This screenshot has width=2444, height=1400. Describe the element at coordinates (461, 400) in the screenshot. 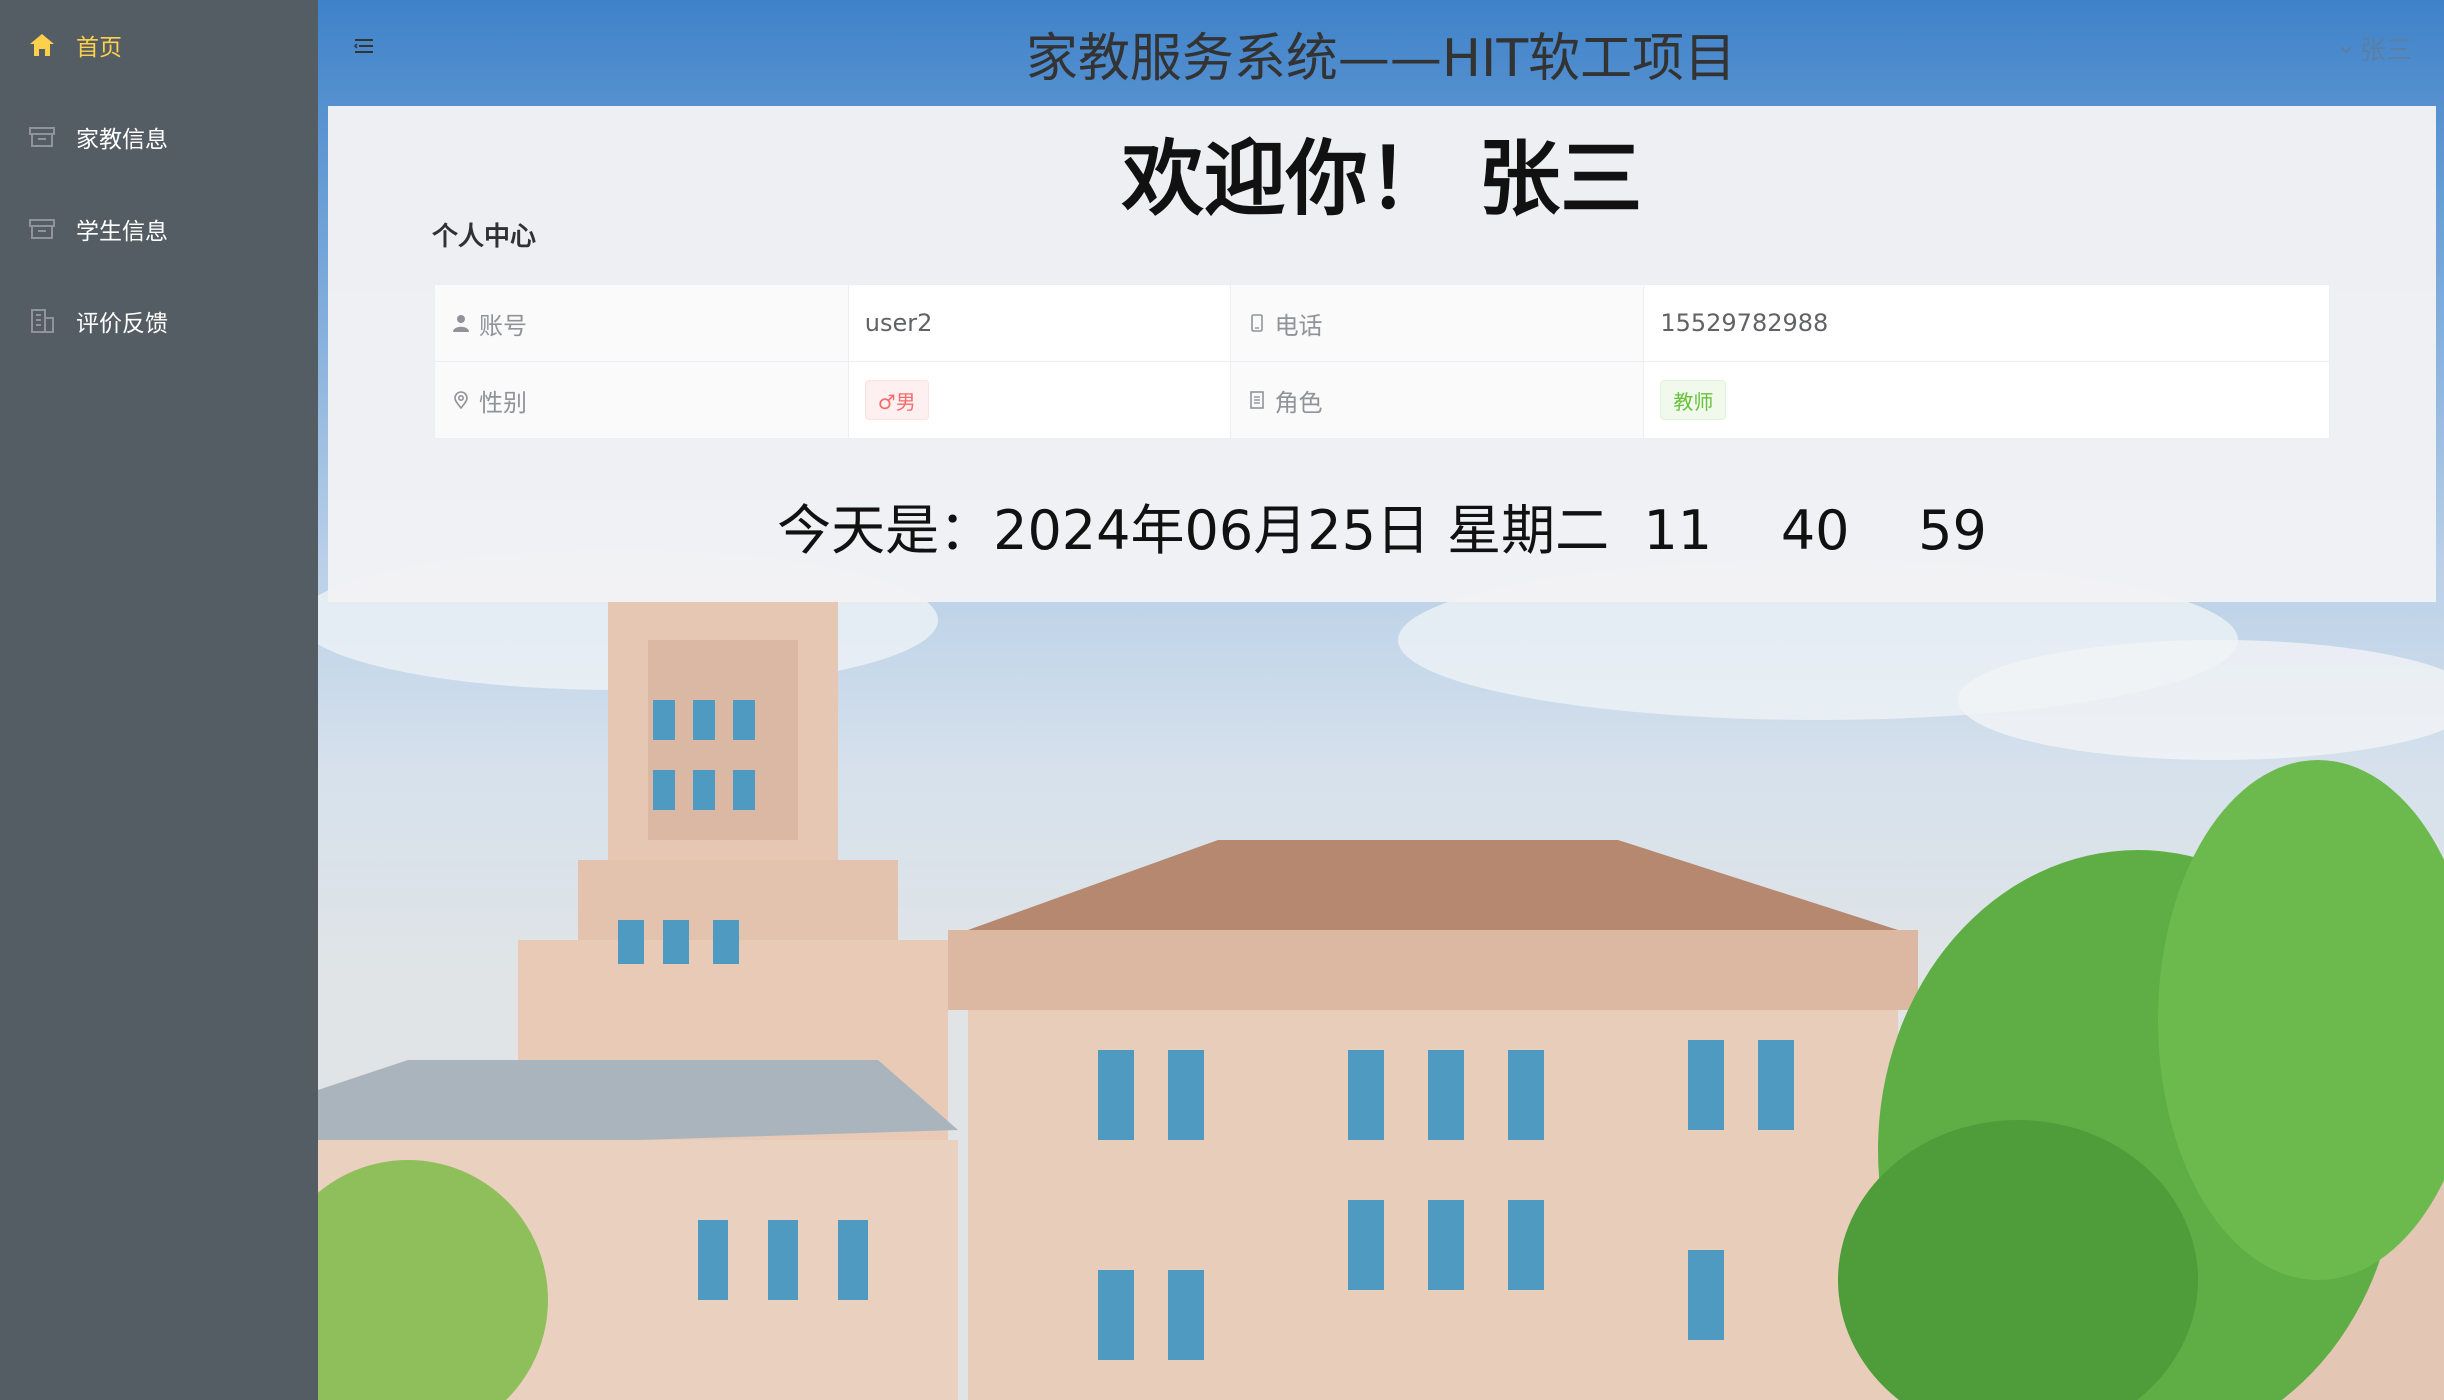

I see `location-icon` at that location.